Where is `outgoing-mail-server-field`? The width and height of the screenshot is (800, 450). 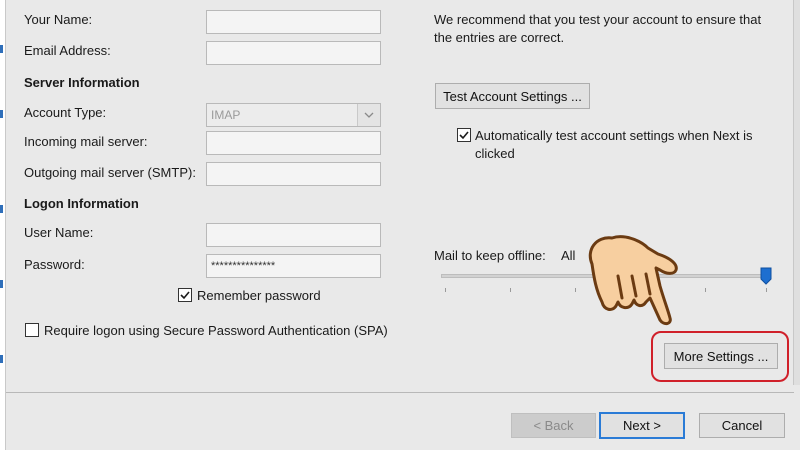
outgoing-mail-server-field is located at coordinates (293, 174).